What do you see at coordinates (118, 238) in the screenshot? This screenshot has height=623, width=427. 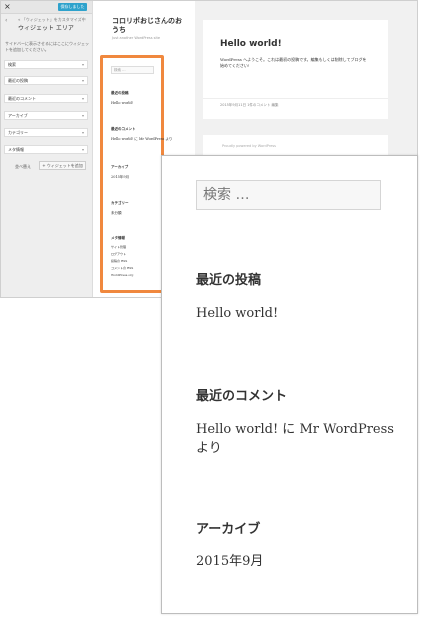 I see `mini-heading-meta: メタ情報` at bounding box center [118, 238].